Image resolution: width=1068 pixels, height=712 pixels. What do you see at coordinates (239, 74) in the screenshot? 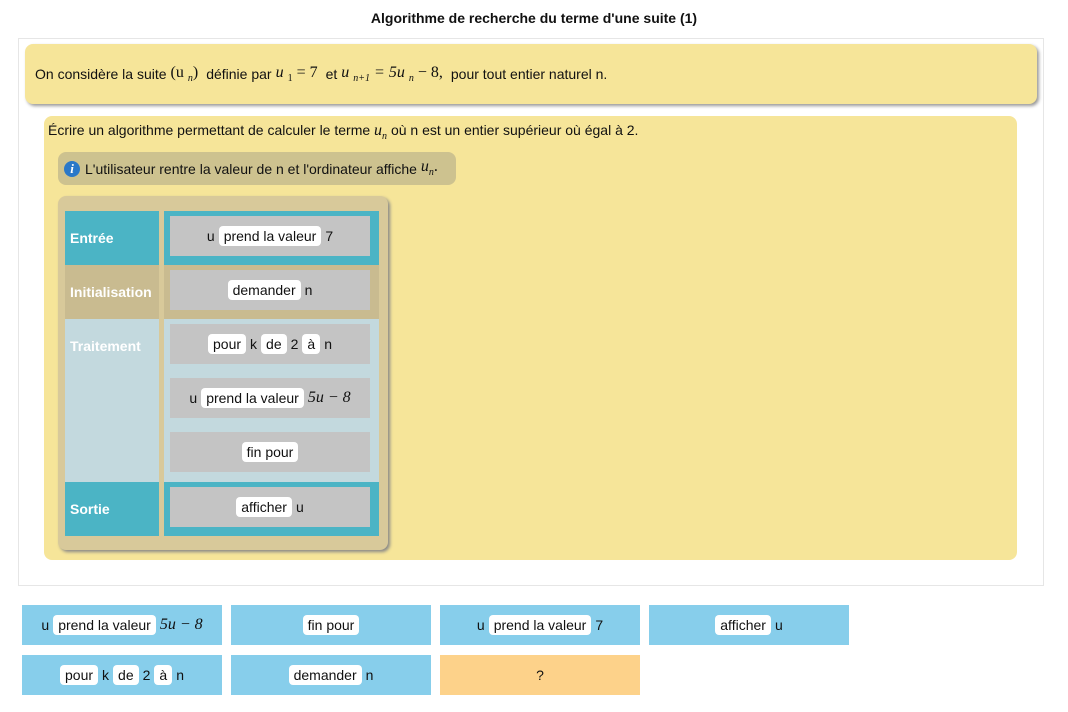
I see `problem-text: définie par` at bounding box center [239, 74].